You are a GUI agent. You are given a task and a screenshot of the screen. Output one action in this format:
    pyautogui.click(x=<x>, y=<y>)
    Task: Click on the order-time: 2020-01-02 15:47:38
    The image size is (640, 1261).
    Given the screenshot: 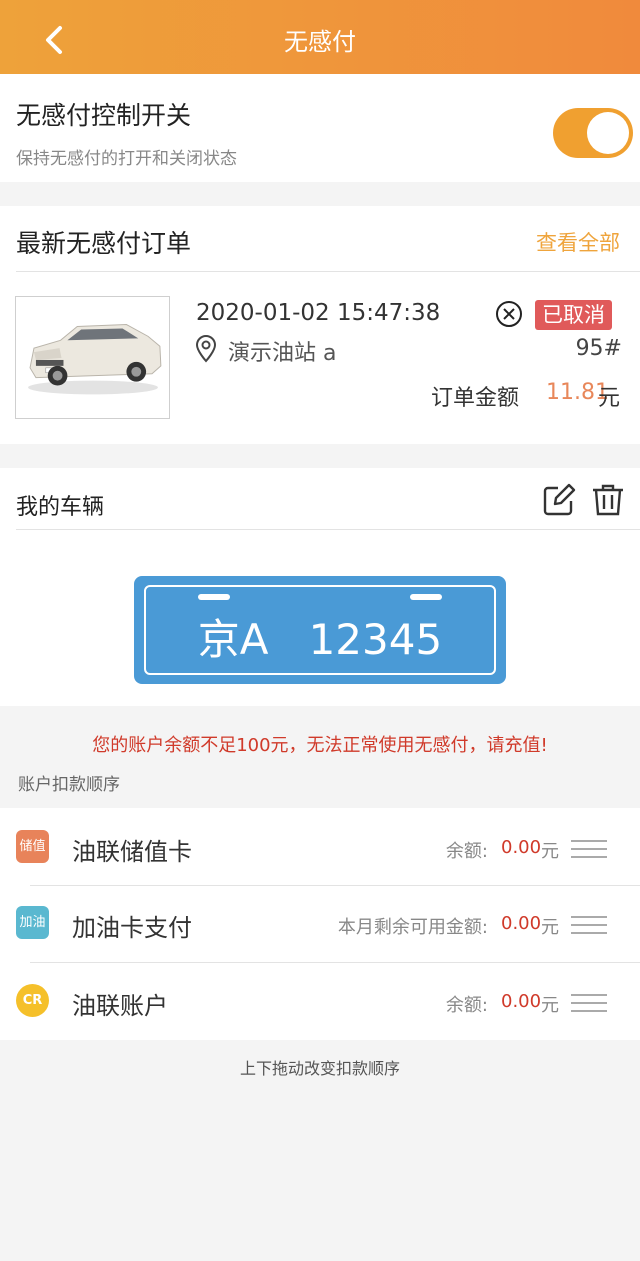 What is the action you would take?
    pyautogui.click(x=318, y=313)
    